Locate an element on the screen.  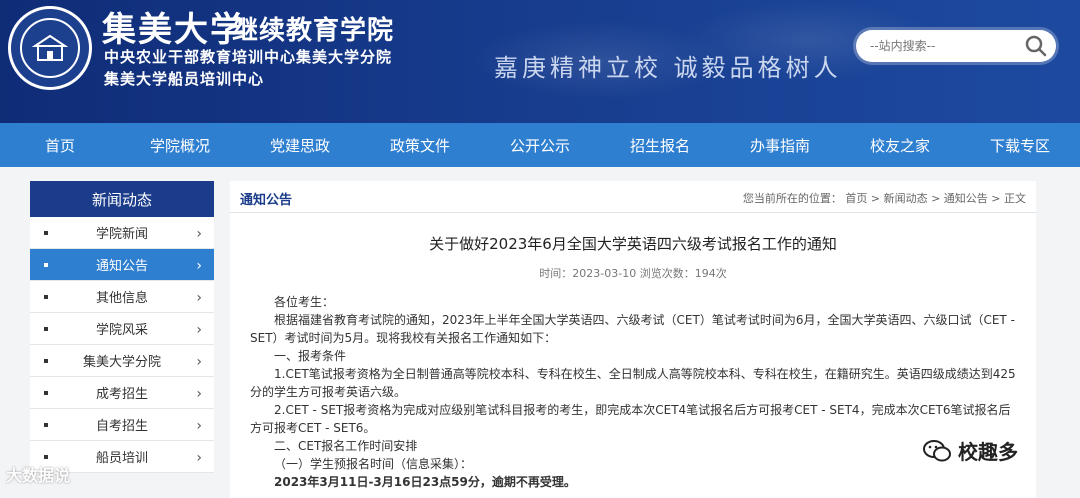
article-paragraph: （一）学生预报名时间（信息采集）： is located at coordinates (373, 464).